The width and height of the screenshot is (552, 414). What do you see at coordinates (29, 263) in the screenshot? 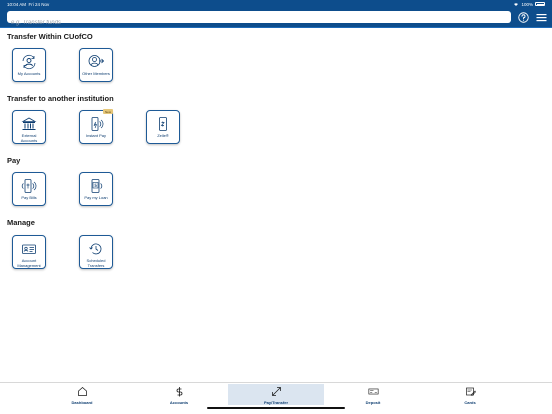
I see `tile-label: Account Management` at bounding box center [29, 263].